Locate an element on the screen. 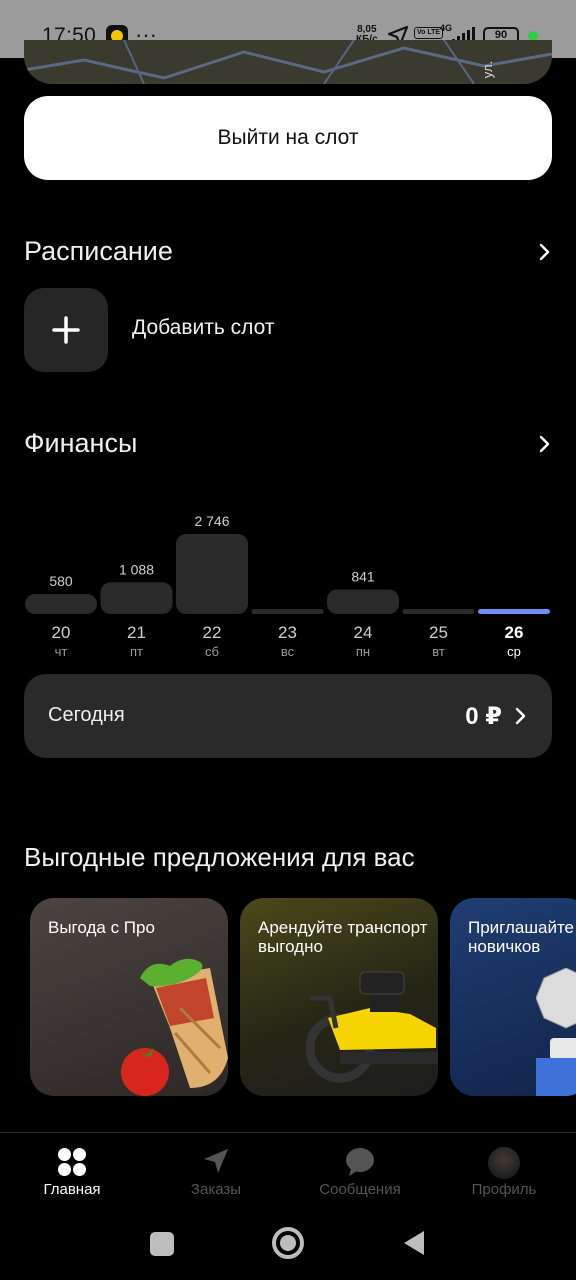 This screenshot has width=576, height=1280. chart-value-label: 2 746 is located at coordinates (211, 521).